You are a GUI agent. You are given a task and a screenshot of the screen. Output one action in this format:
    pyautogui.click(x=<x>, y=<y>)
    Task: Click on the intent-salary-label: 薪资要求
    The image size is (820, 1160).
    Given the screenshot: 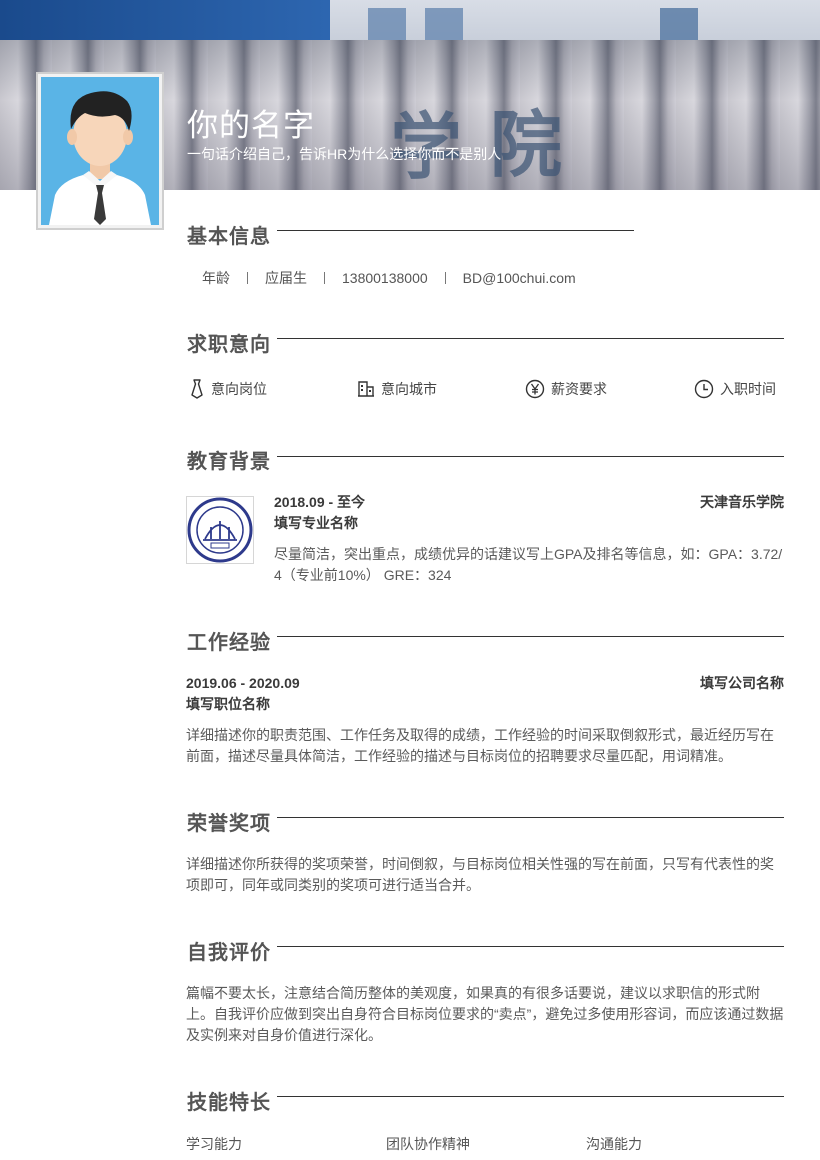 What is the action you would take?
    pyautogui.click(x=579, y=389)
    